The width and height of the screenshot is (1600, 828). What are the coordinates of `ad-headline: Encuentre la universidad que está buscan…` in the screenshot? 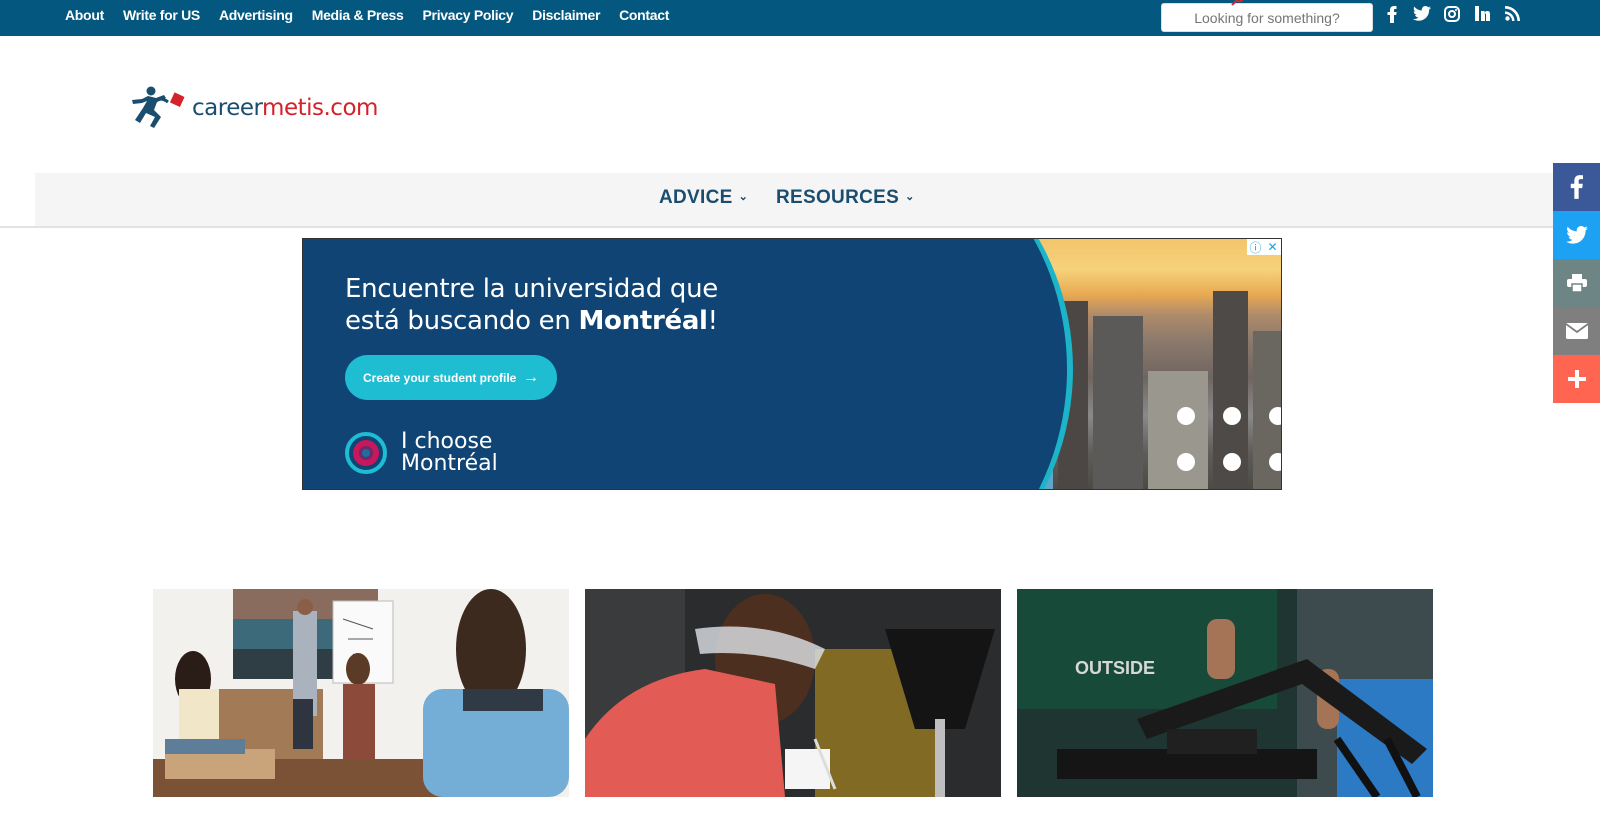 It's located at (531, 305).